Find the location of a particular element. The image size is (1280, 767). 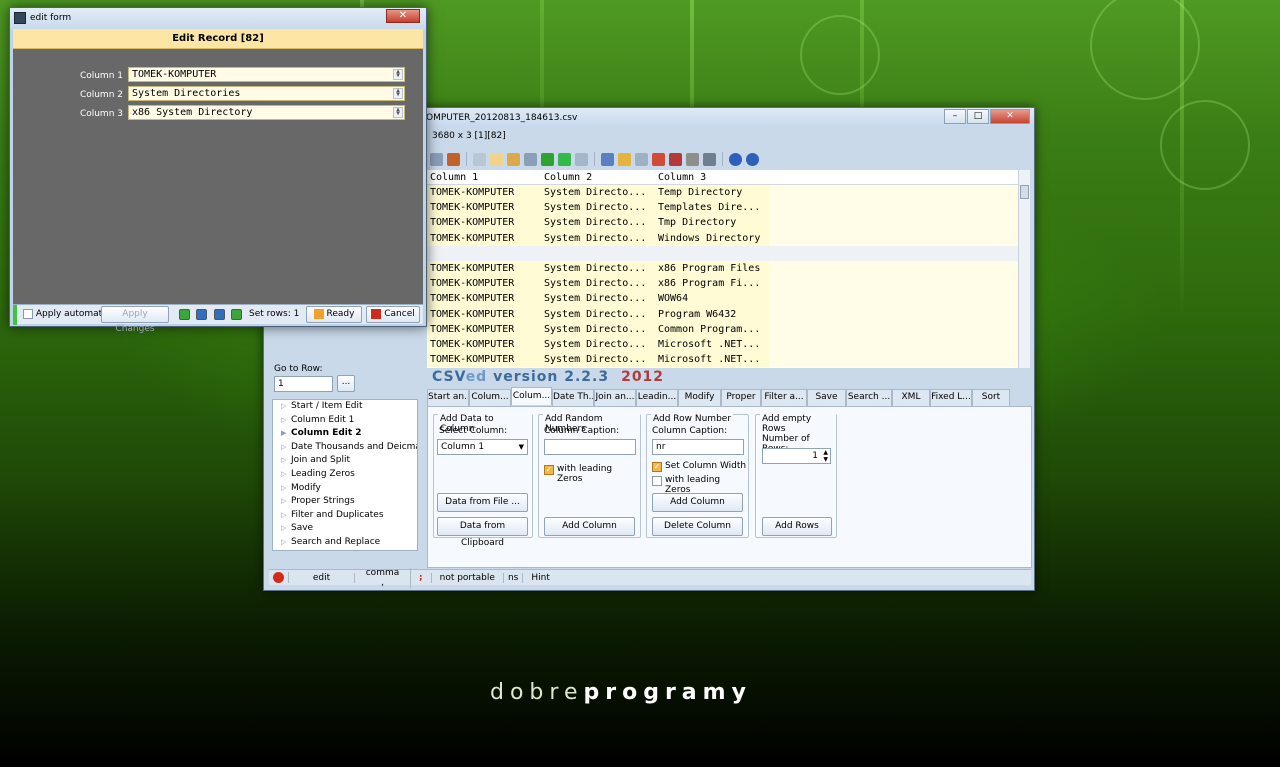

tab-xml: XML is located at coordinates (911, 397).